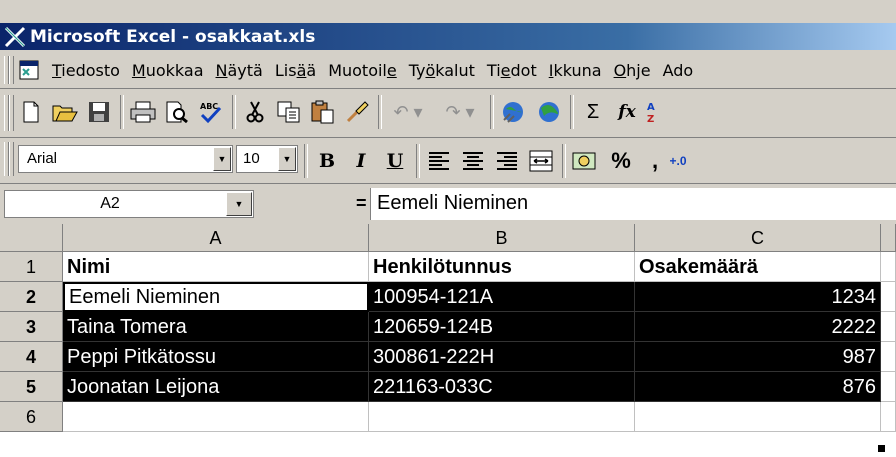  I want to click on title-bar-strip: Microsoft Excel - osakkaat.xls, so click(448, 36).